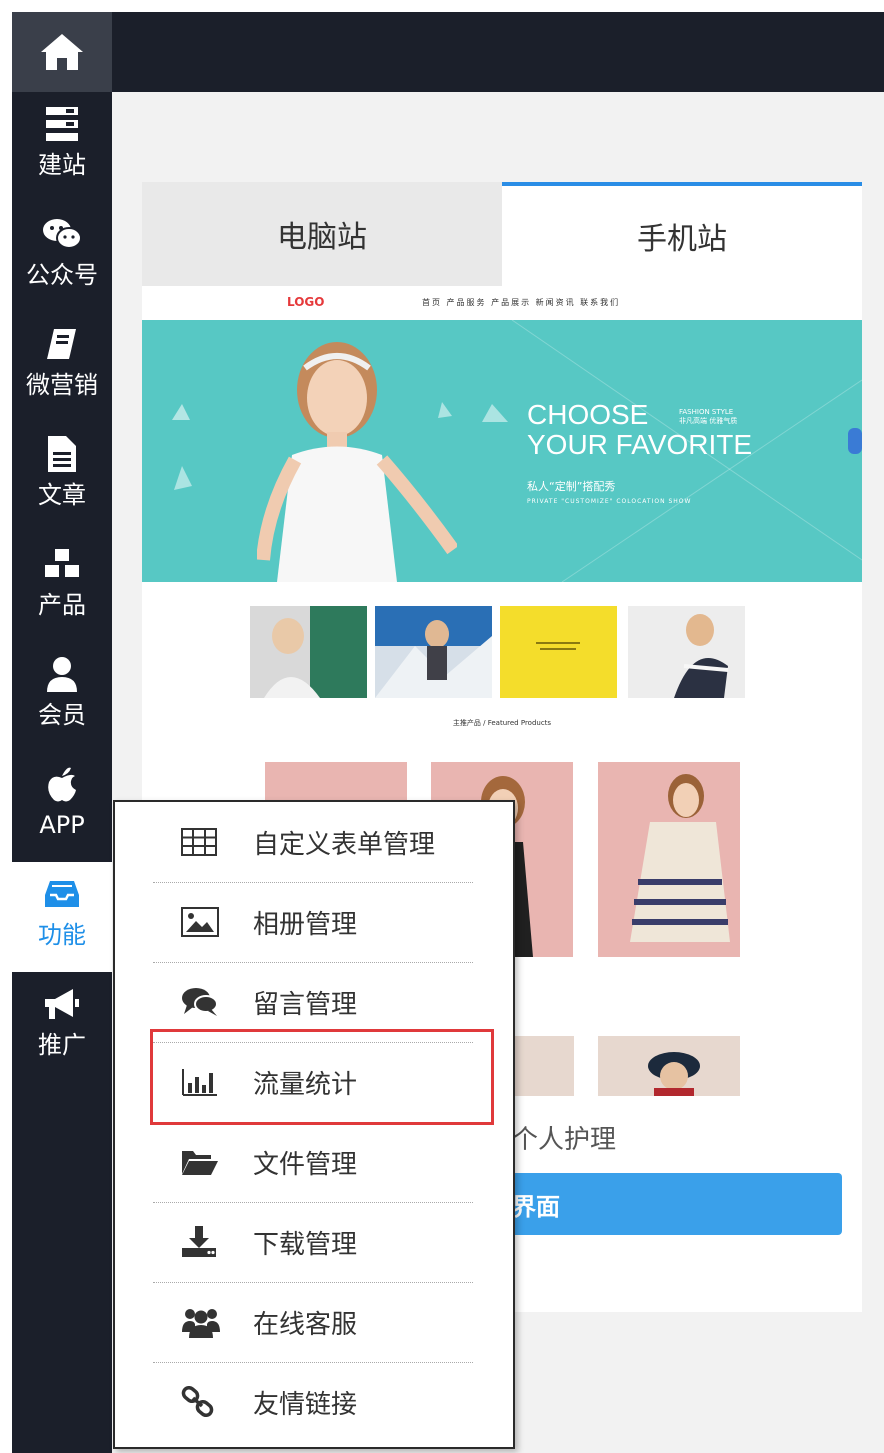 The image size is (884, 1453). Describe the element at coordinates (201, 1323) in the screenshot. I see `users-icon` at that location.